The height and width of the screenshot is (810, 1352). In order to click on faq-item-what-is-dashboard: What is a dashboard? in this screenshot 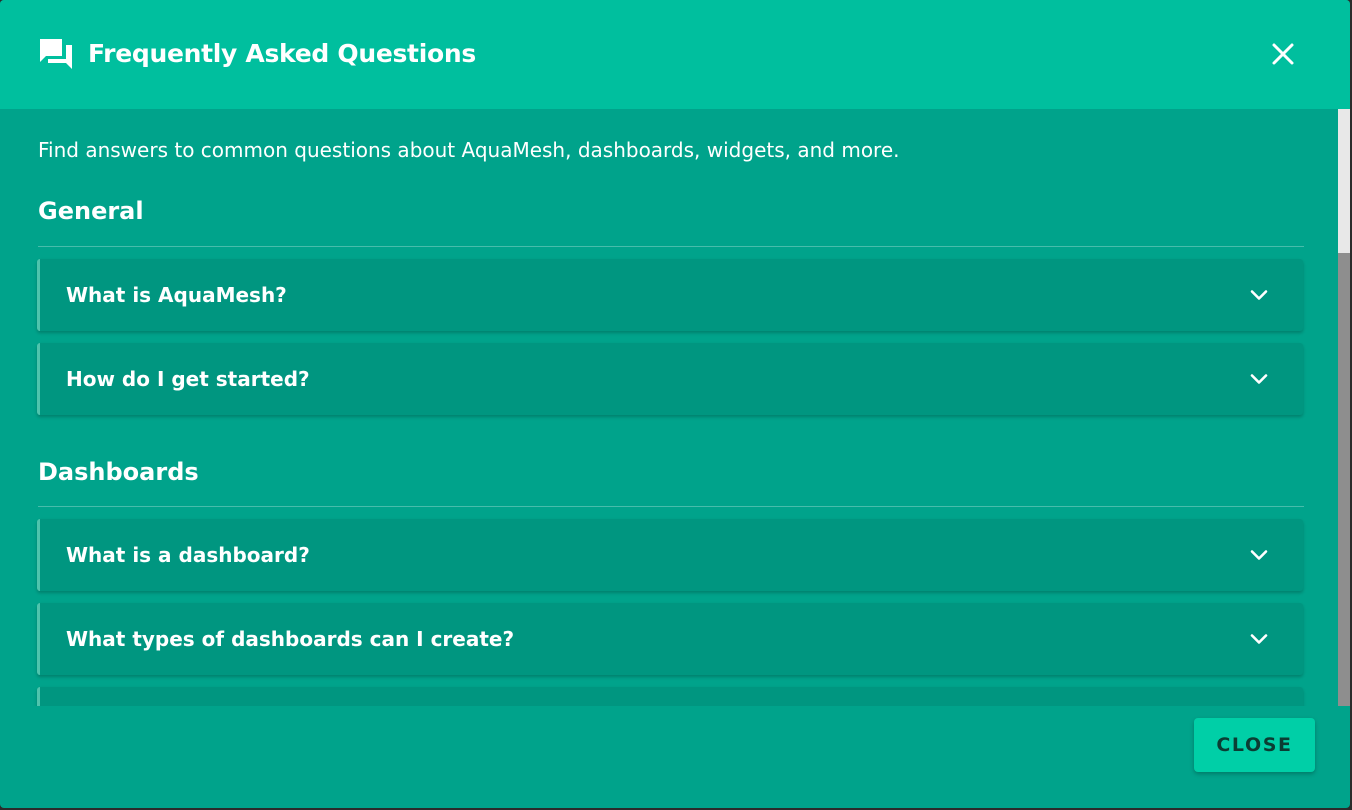, I will do `click(670, 555)`.